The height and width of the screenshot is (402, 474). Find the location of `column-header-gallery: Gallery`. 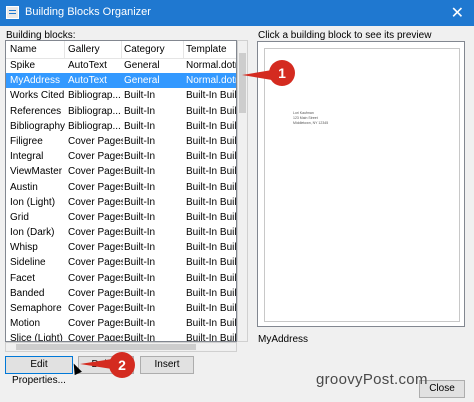

column-header-gallery: Gallery is located at coordinates (84, 49).